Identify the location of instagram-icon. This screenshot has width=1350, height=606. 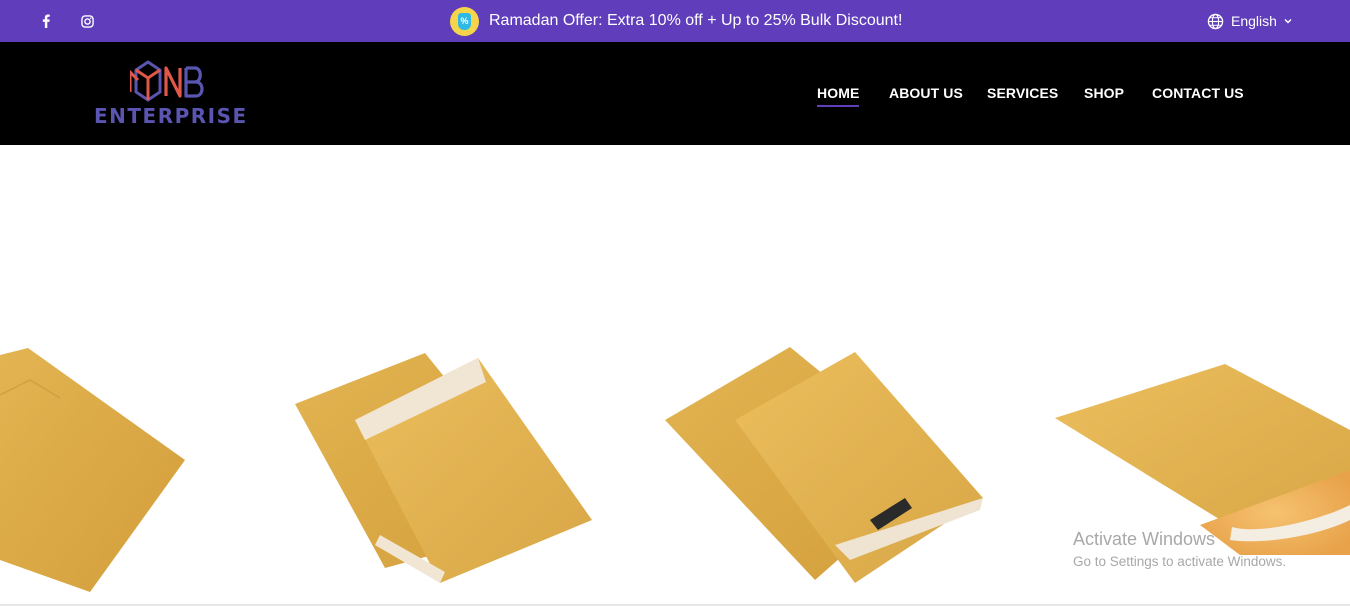
(87, 21).